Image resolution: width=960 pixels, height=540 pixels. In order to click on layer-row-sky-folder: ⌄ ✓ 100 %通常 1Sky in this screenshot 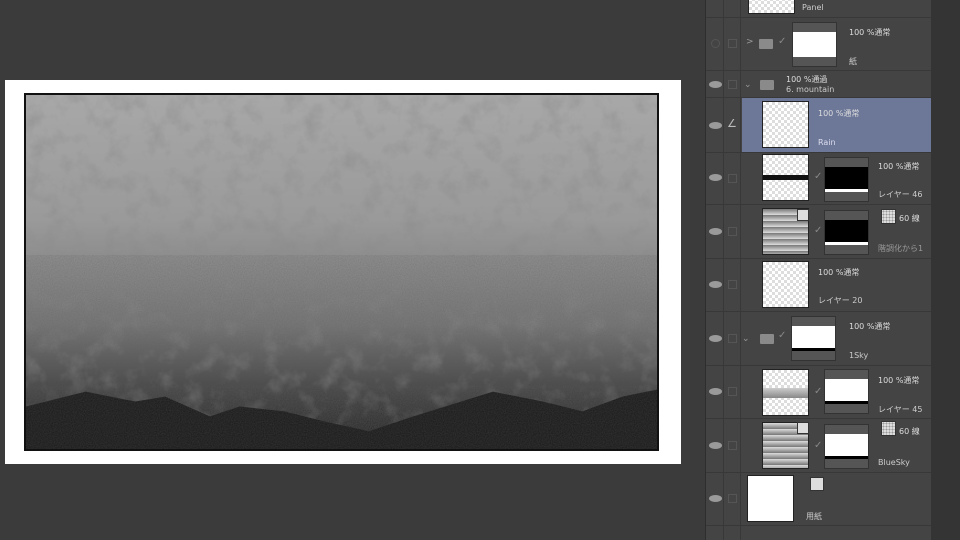, I will do `click(819, 339)`.